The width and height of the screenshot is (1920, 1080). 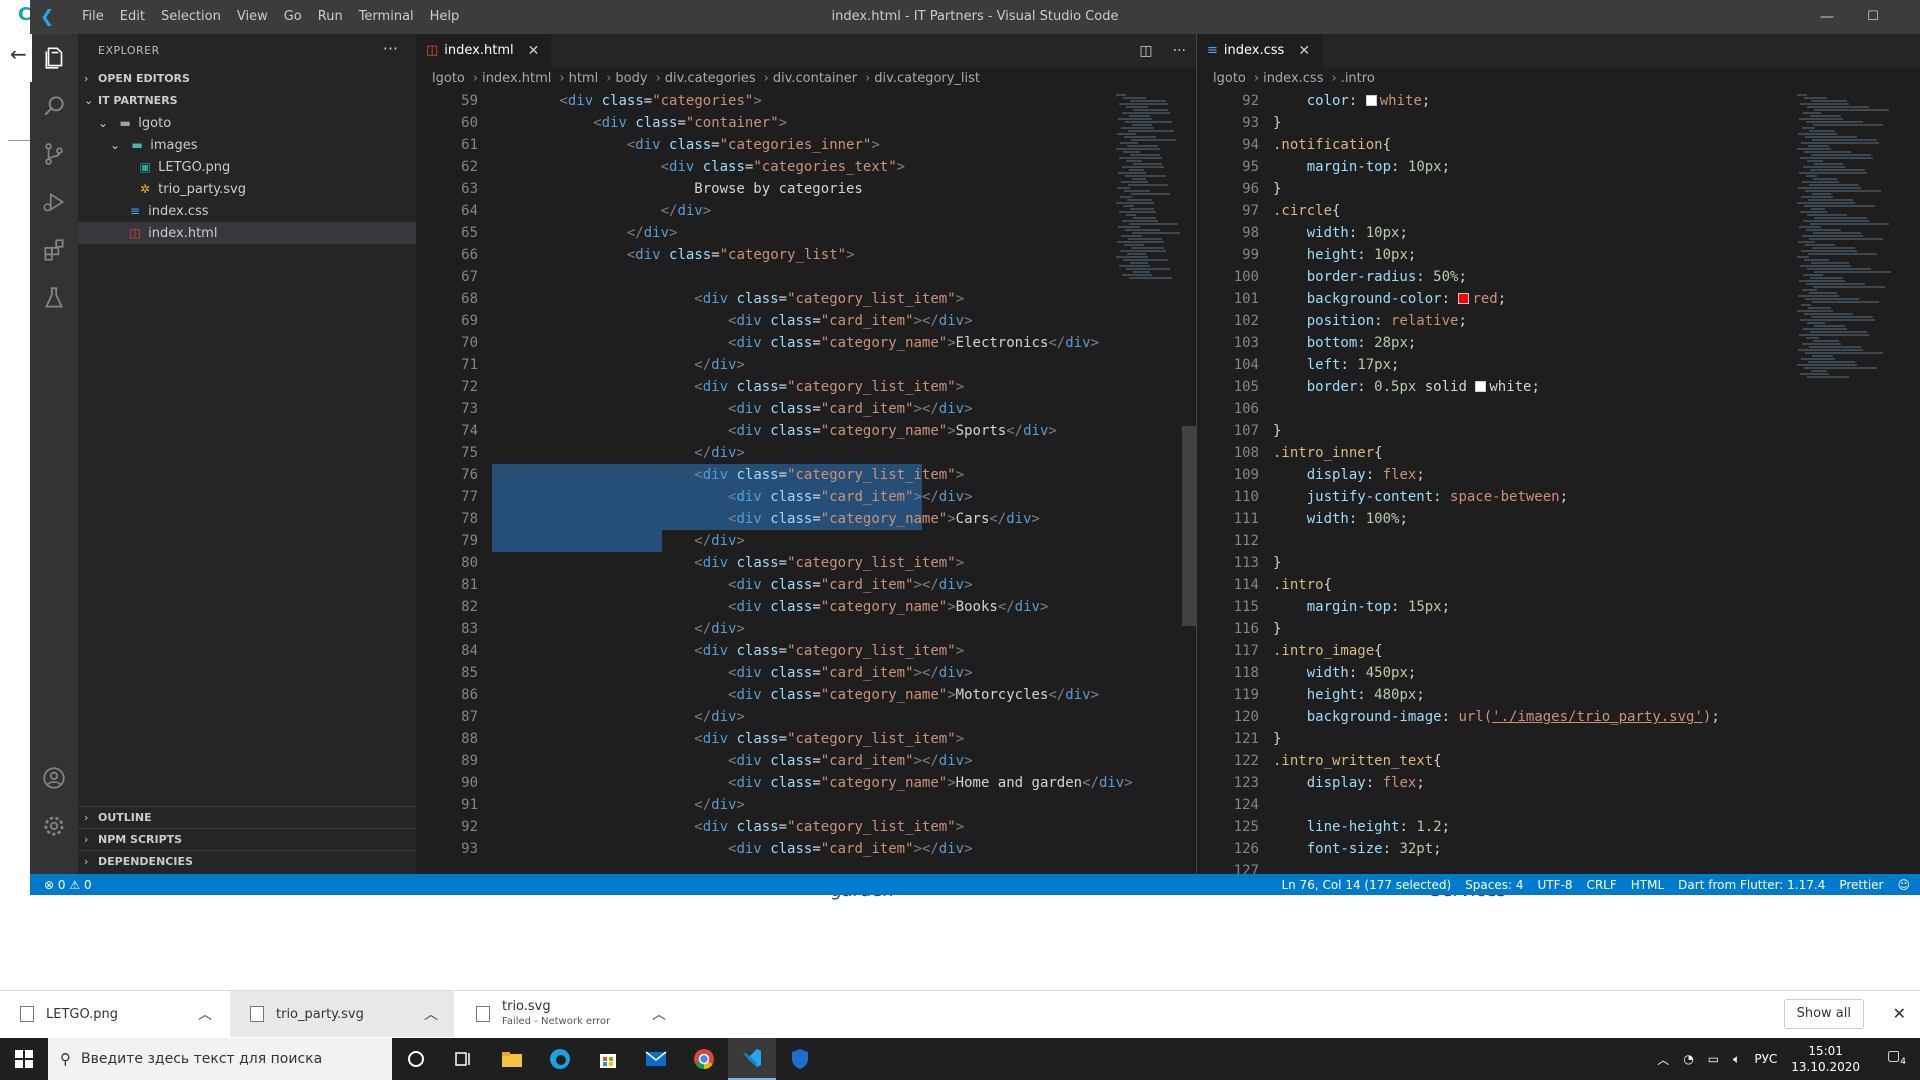 What do you see at coordinates (1496, 387) in the screenshot?
I see `code-line: border: 0.5px solid white;` at bounding box center [1496, 387].